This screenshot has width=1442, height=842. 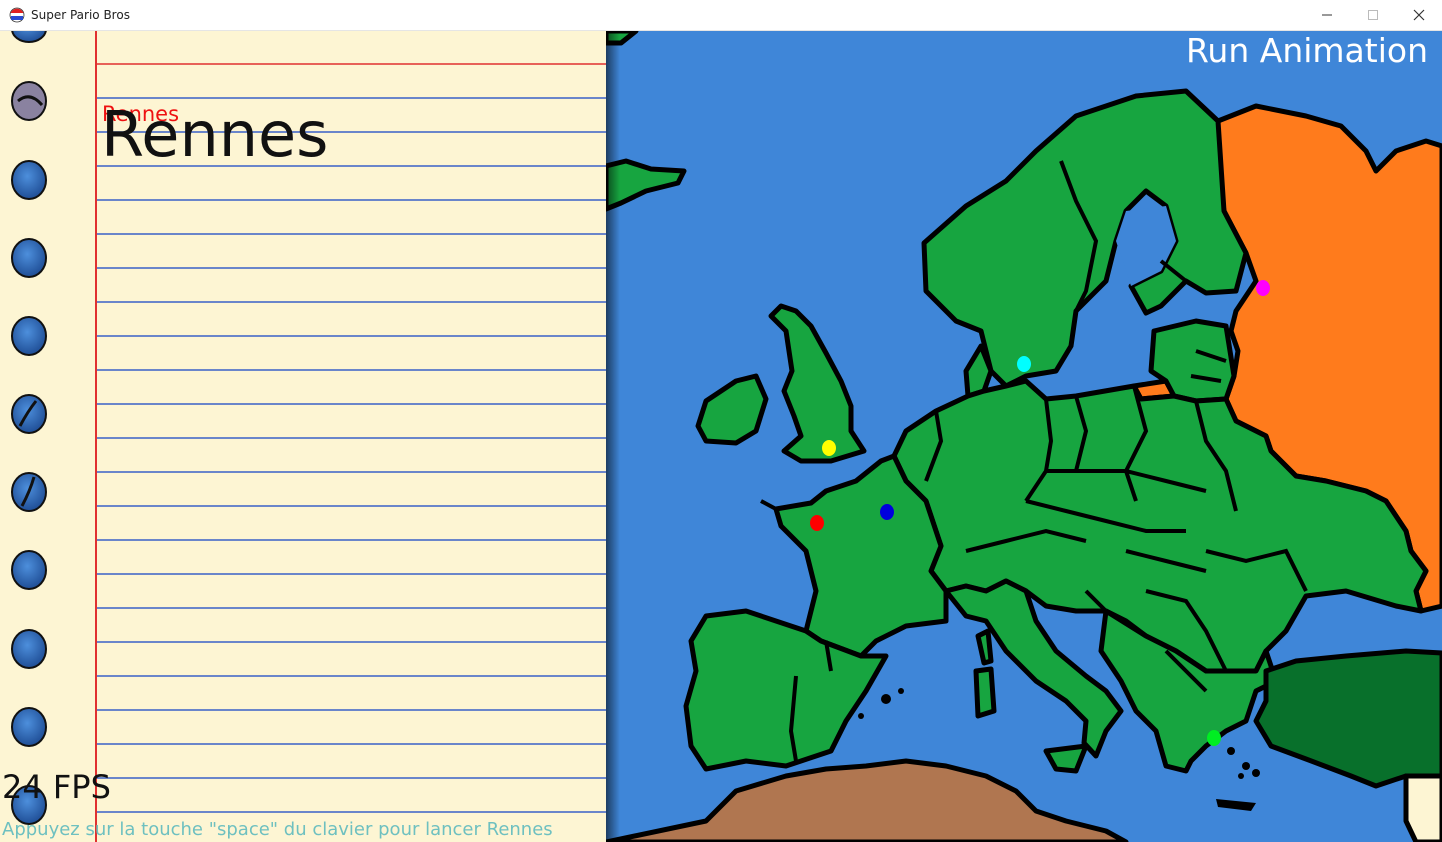 I want to click on title-bar: Super Pario Bros, so click(x=721, y=15).